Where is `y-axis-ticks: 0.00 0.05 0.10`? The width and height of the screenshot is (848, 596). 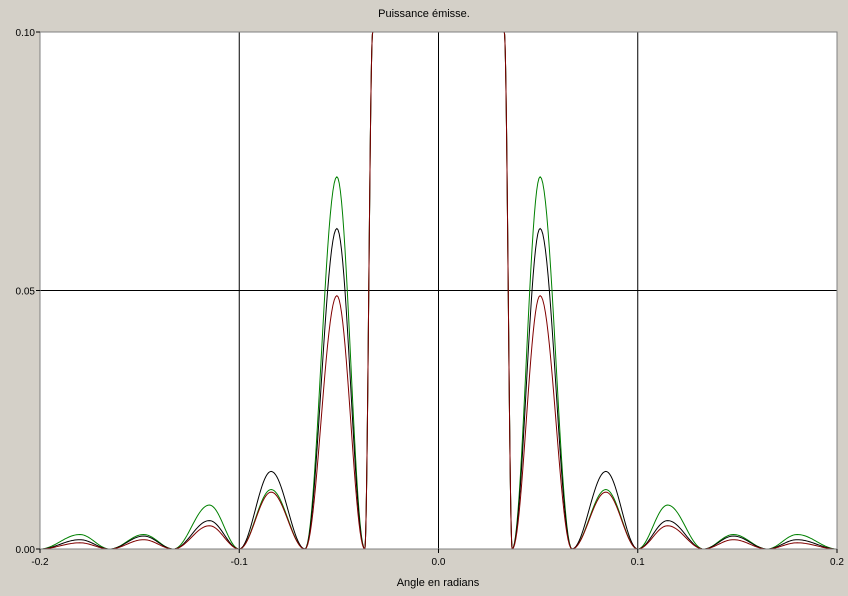
y-axis-ticks: 0.00 0.05 0.10 is located at coordinates (28, 292).